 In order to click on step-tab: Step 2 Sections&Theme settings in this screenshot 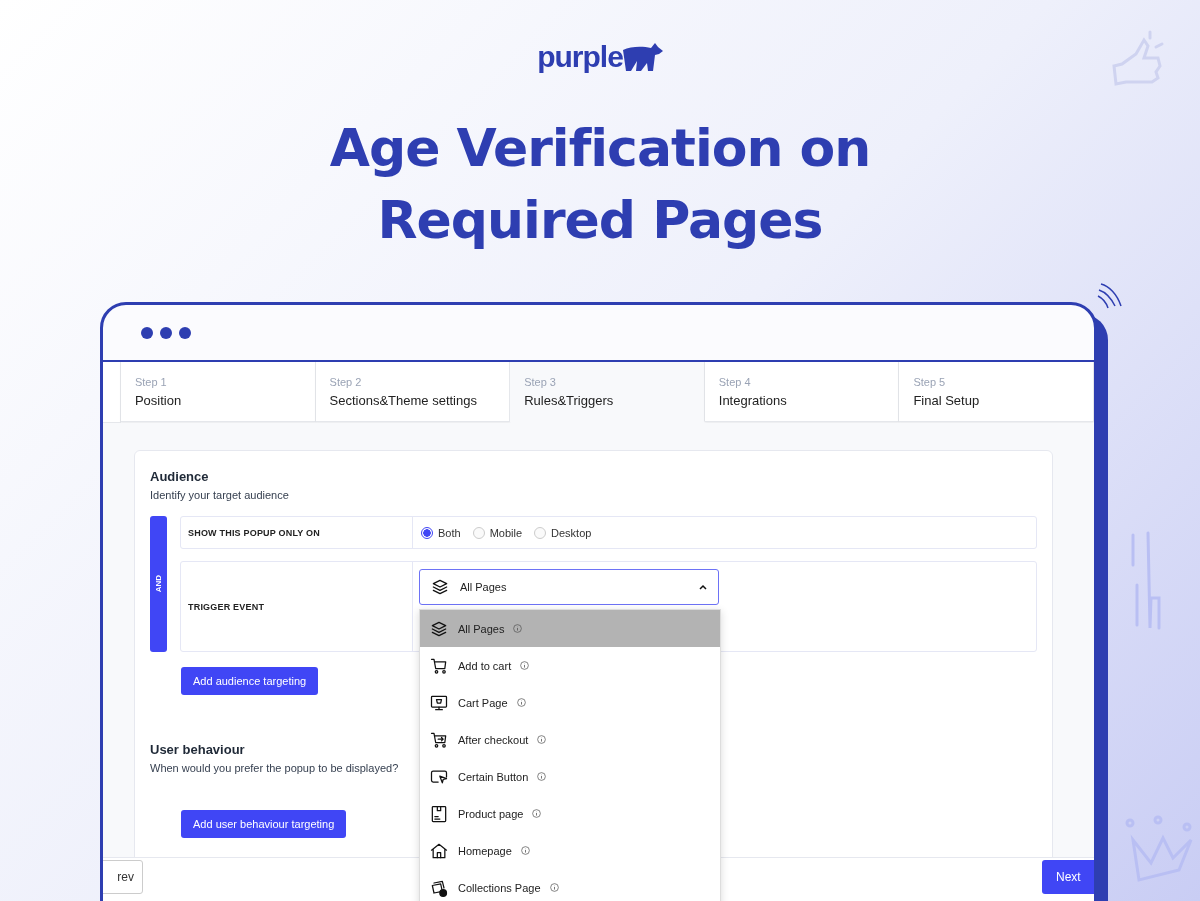, I will do `click(413, 392)`.